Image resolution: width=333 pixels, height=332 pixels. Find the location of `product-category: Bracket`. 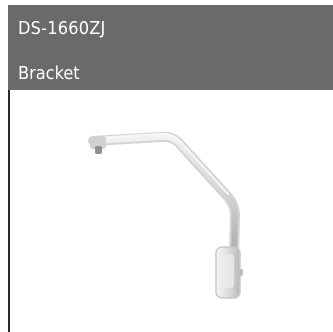

product-category: Bracket is located at coordinates (49, 73).